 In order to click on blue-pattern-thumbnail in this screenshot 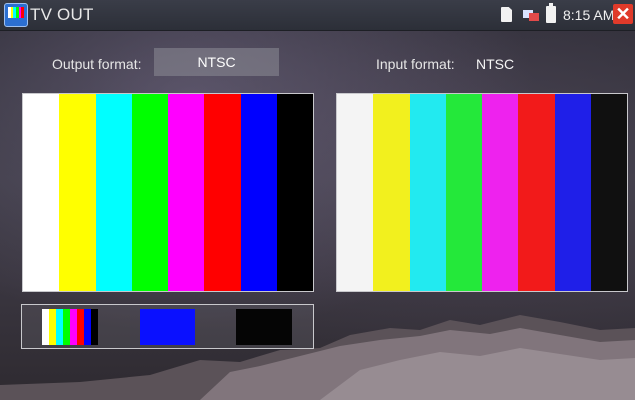, I will do `click(167, 327)`.